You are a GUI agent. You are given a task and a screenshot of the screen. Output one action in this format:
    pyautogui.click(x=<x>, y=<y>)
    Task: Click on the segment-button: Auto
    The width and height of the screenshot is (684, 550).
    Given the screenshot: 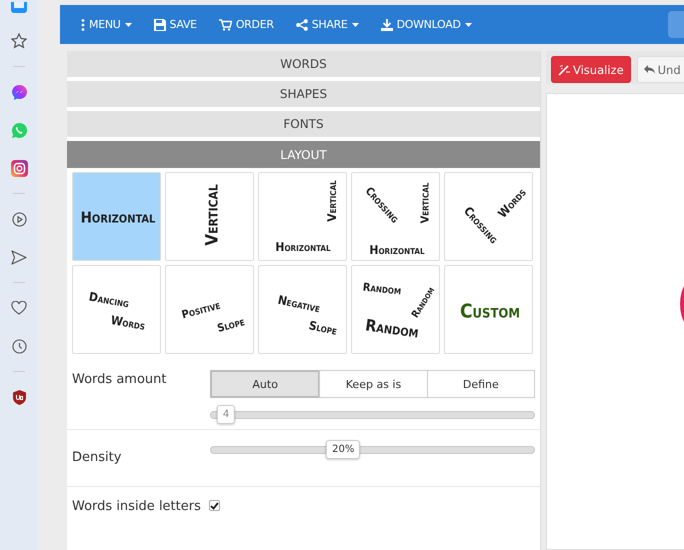 What is the action you would take?
    pyautogui.click(x=265, y=384)
    